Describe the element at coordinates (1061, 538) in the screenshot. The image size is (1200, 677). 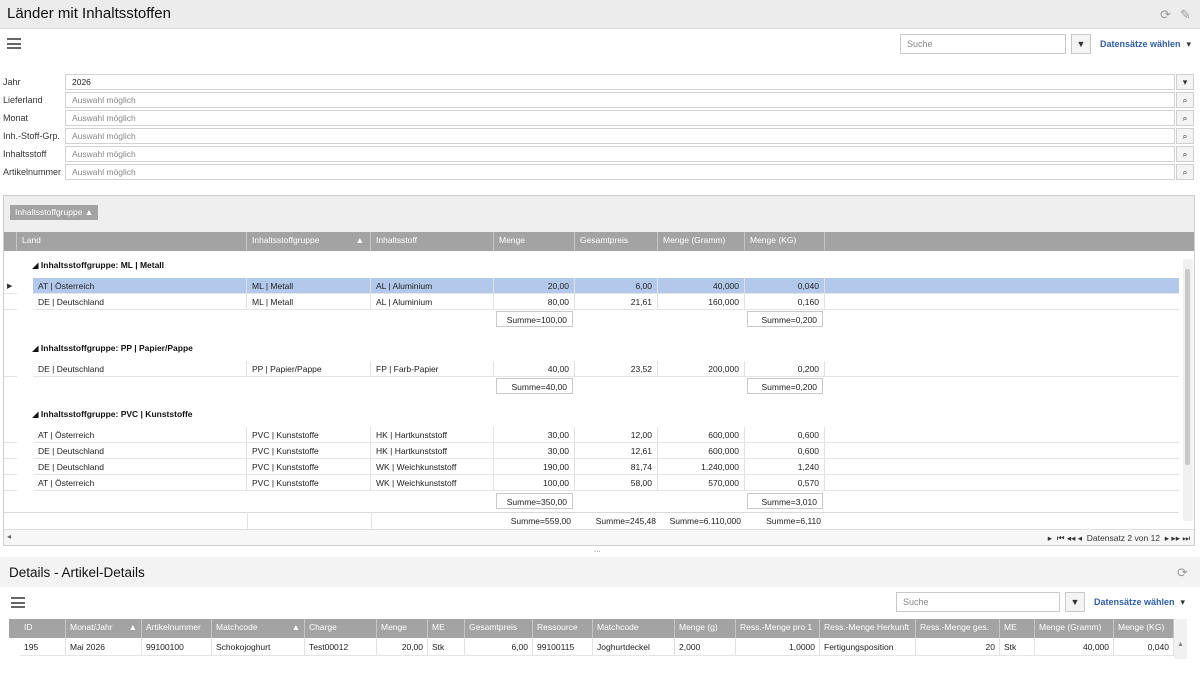
I see `first-record-icon: ⏮` at that location.